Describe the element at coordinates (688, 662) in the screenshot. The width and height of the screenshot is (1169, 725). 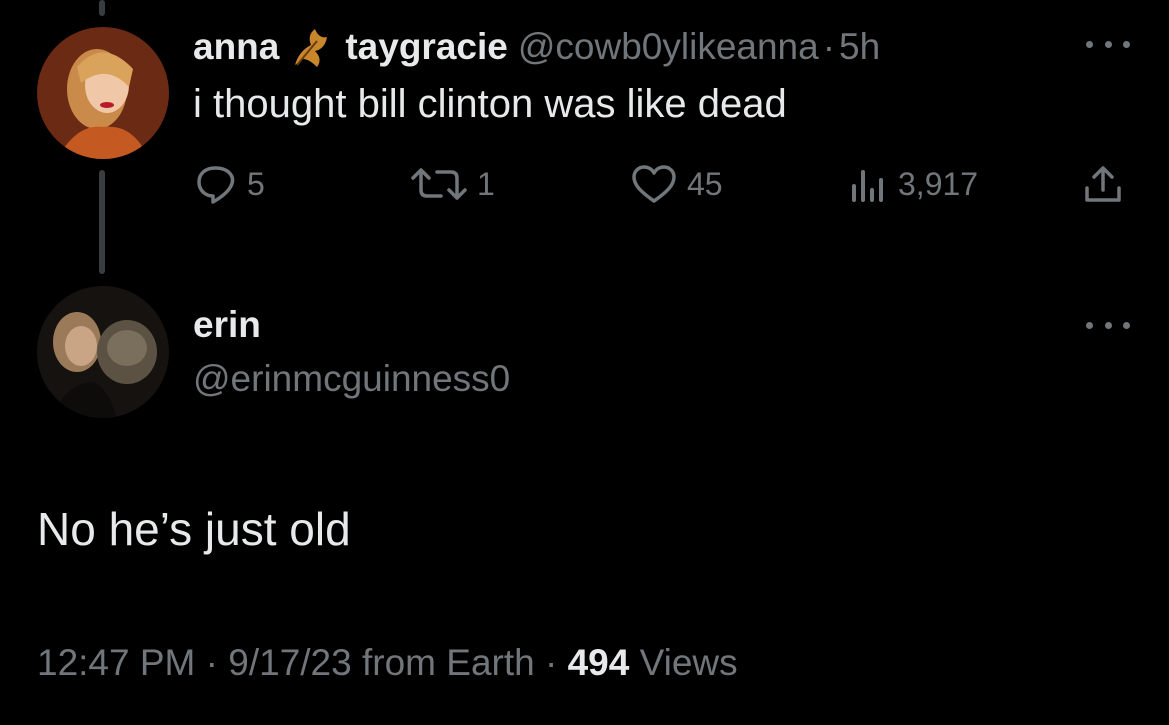
I see `reply-views-label: Views` at that location.